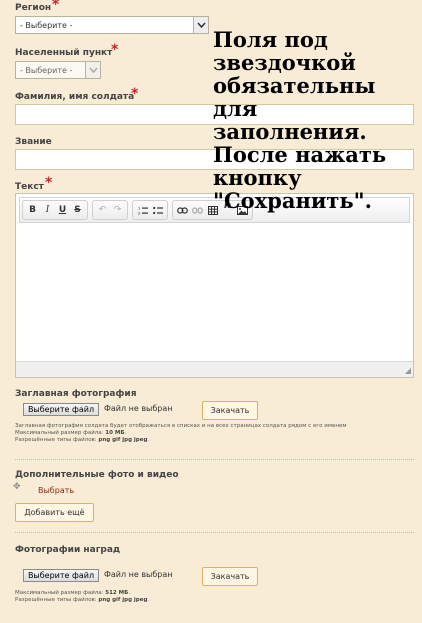 This screenshot has width=422, height=623. I want to click on redo-icon: ↷, so click(117, 210).